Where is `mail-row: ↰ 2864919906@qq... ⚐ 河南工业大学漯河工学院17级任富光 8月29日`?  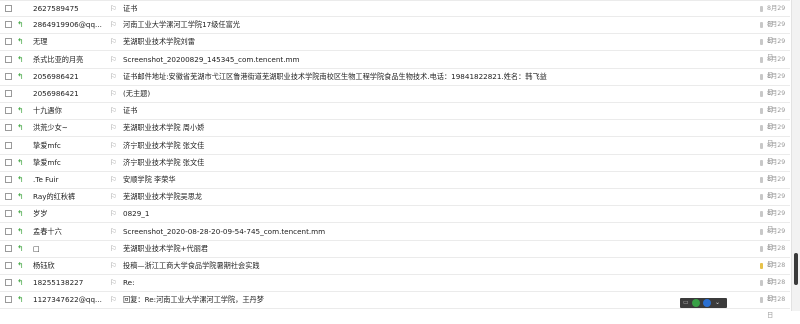 mail-row: ↰ 2864919906@qq... ⚐ 河南工业大学漯河工学院17级任富光 8月29日 is located at coordinates (395, 30).